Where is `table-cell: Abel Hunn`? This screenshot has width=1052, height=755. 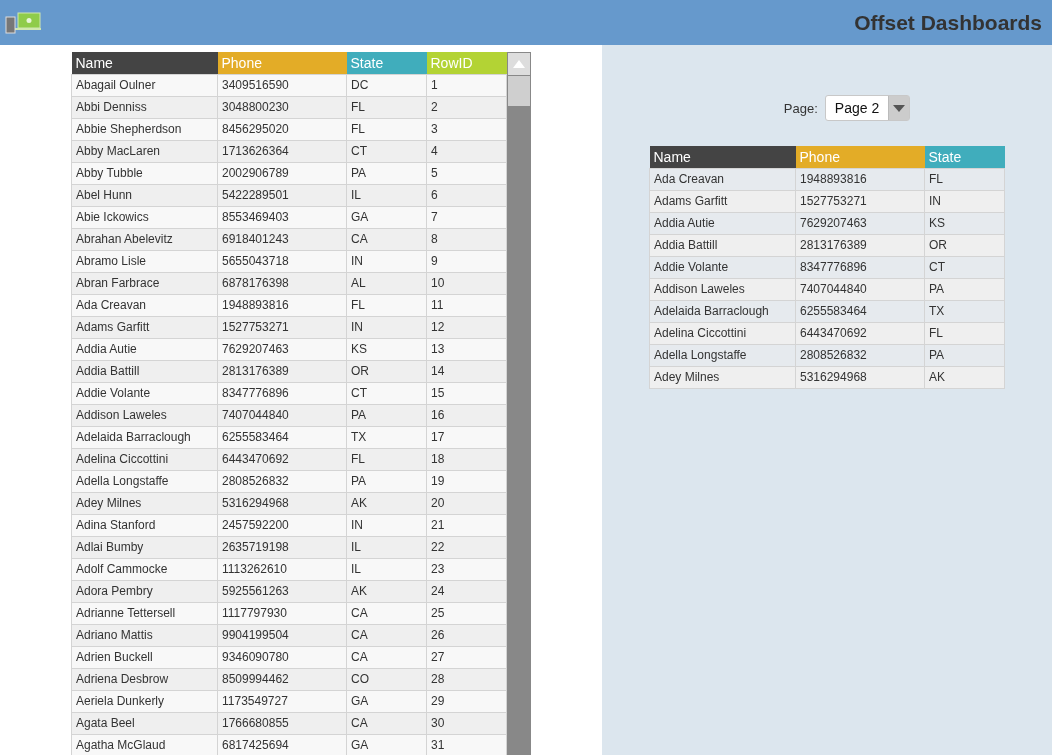
table-cell: Abel Hunn is located at coordinates (144, 195).